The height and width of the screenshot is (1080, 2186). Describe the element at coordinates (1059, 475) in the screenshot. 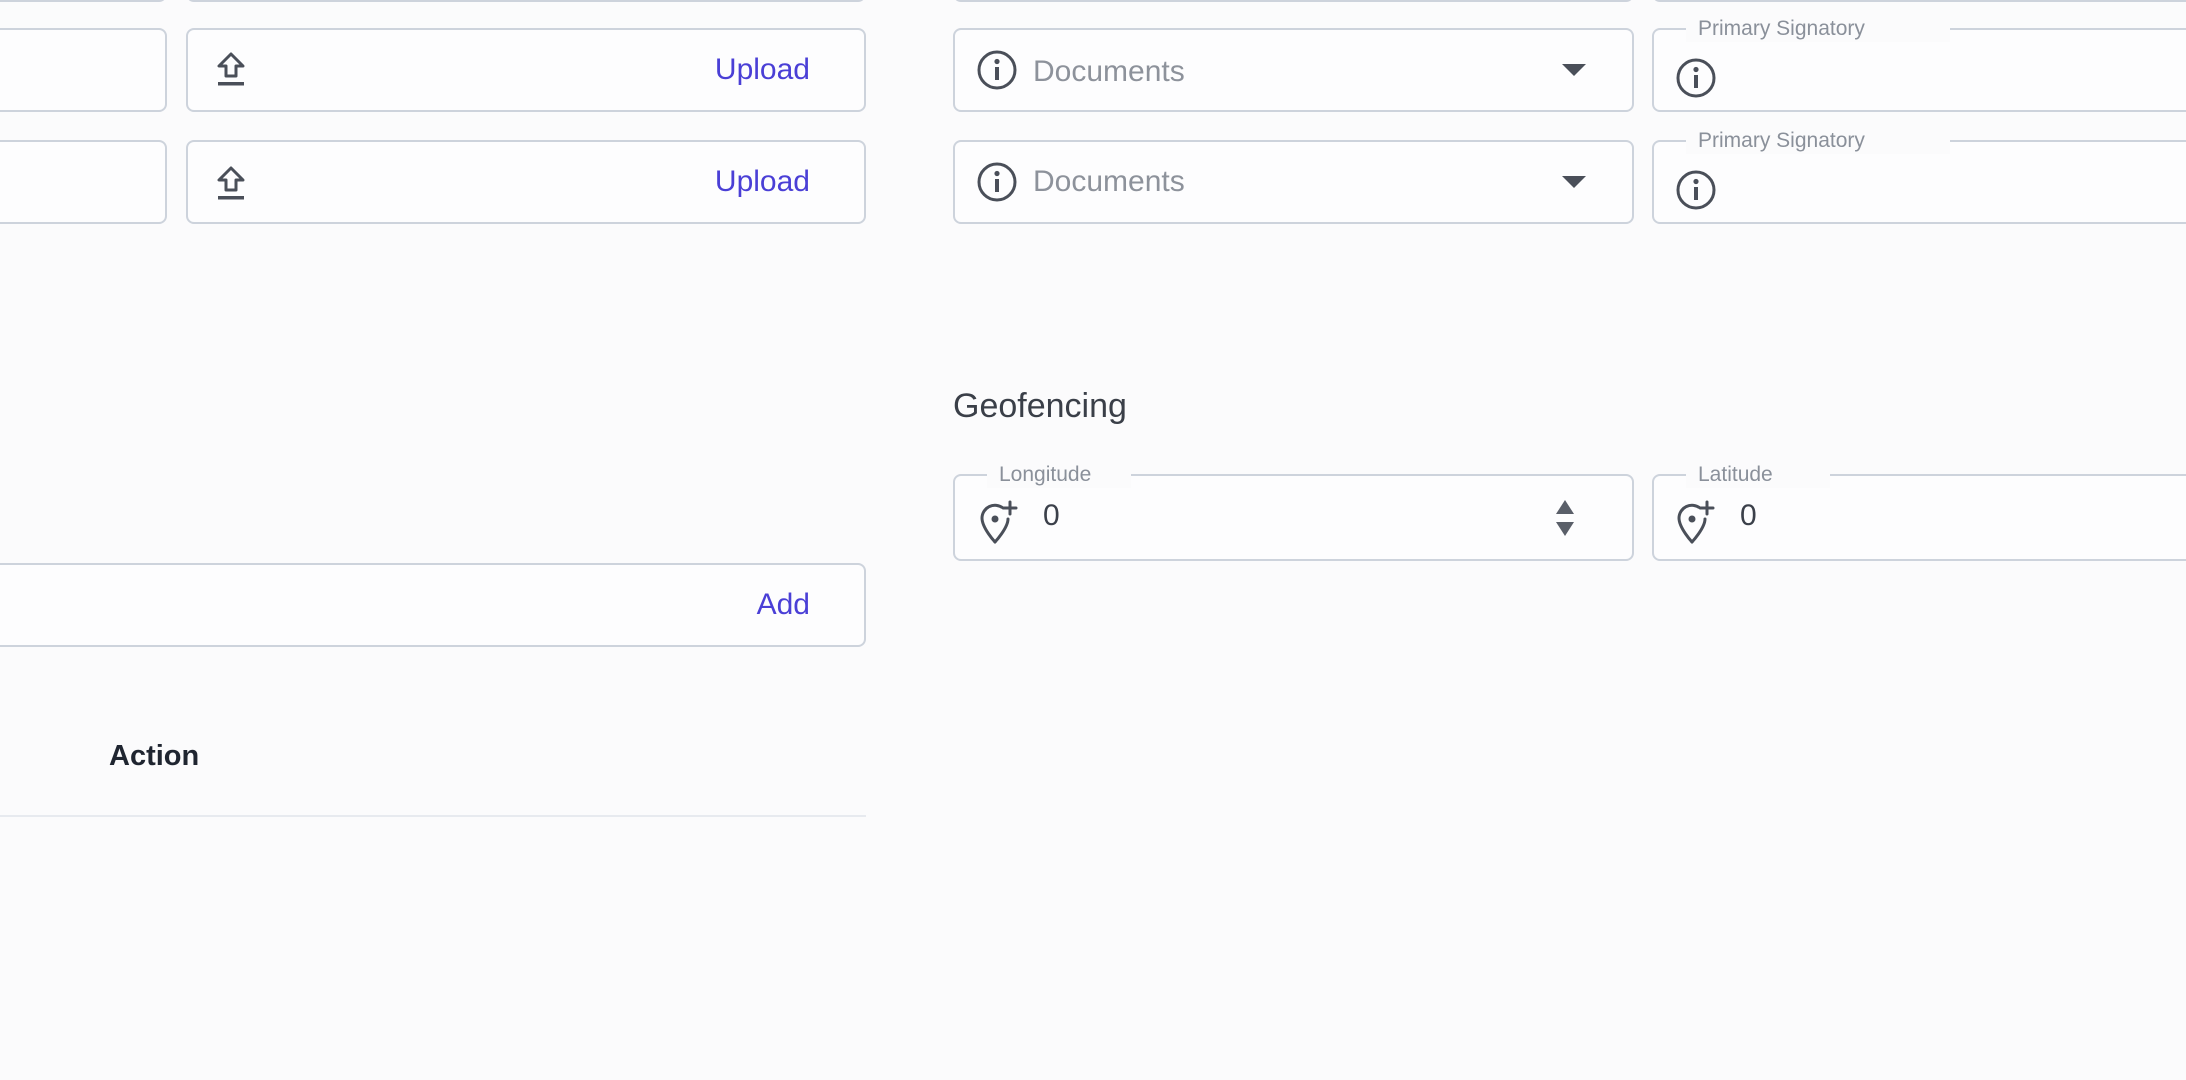

I see `longitude-label: Longitude` at that location.